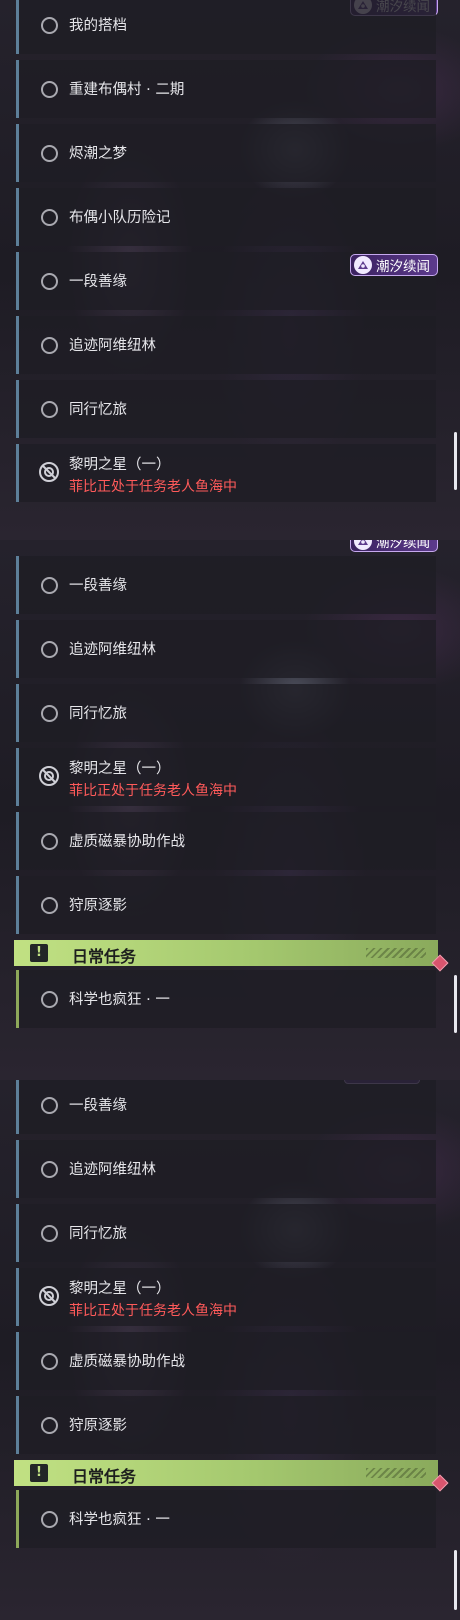 This screenshot has height=1620, width=460. Describe the element at coordinates (98, 154) in the screenshot. I see `quest-label: 烬潮之梦` at that location.